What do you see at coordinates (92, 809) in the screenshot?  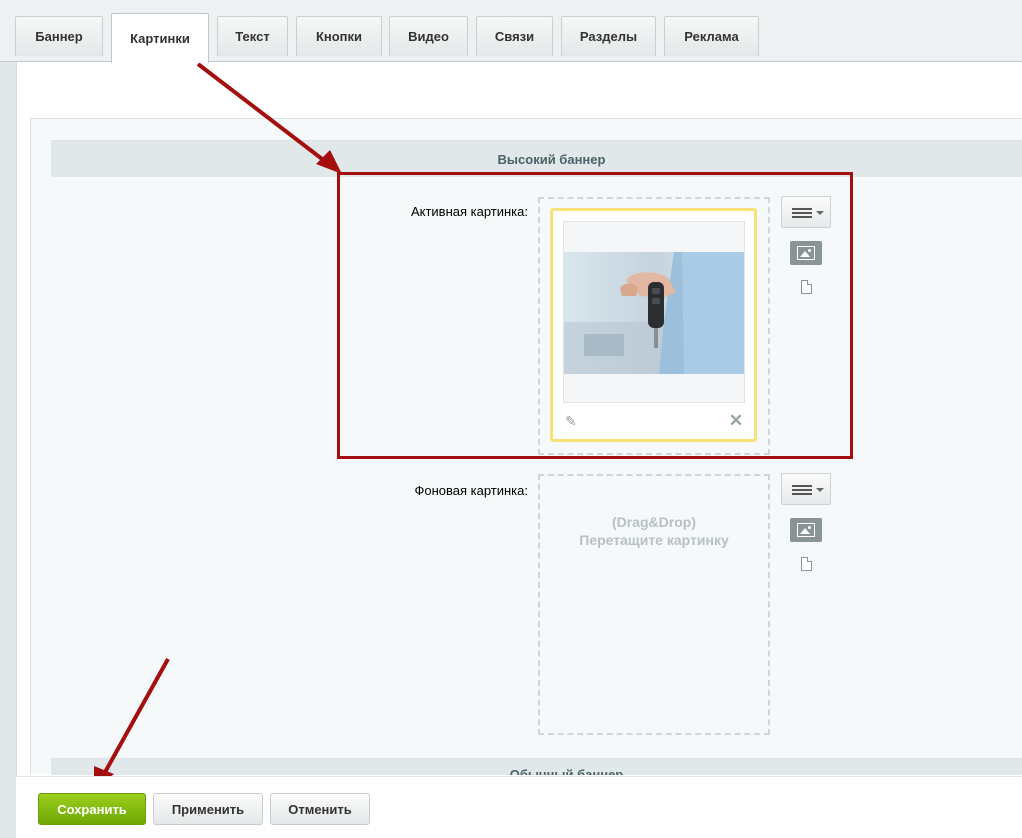 I see `save-button: Сохранить` at bounding box center [92, 809].